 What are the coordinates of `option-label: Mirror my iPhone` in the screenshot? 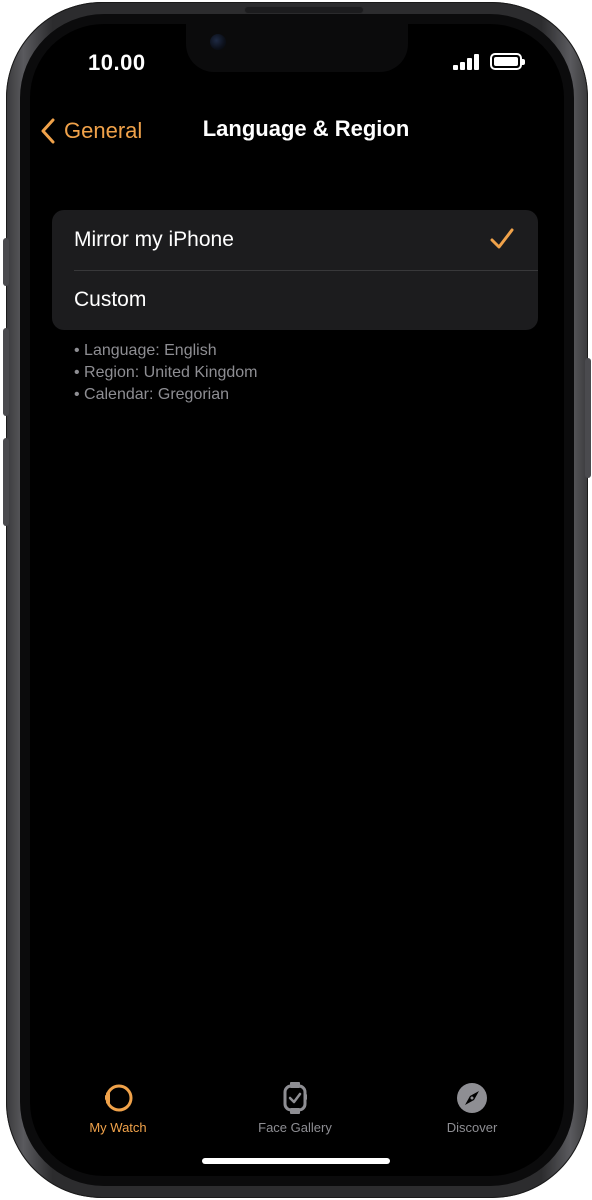 It's located at (154, 239).